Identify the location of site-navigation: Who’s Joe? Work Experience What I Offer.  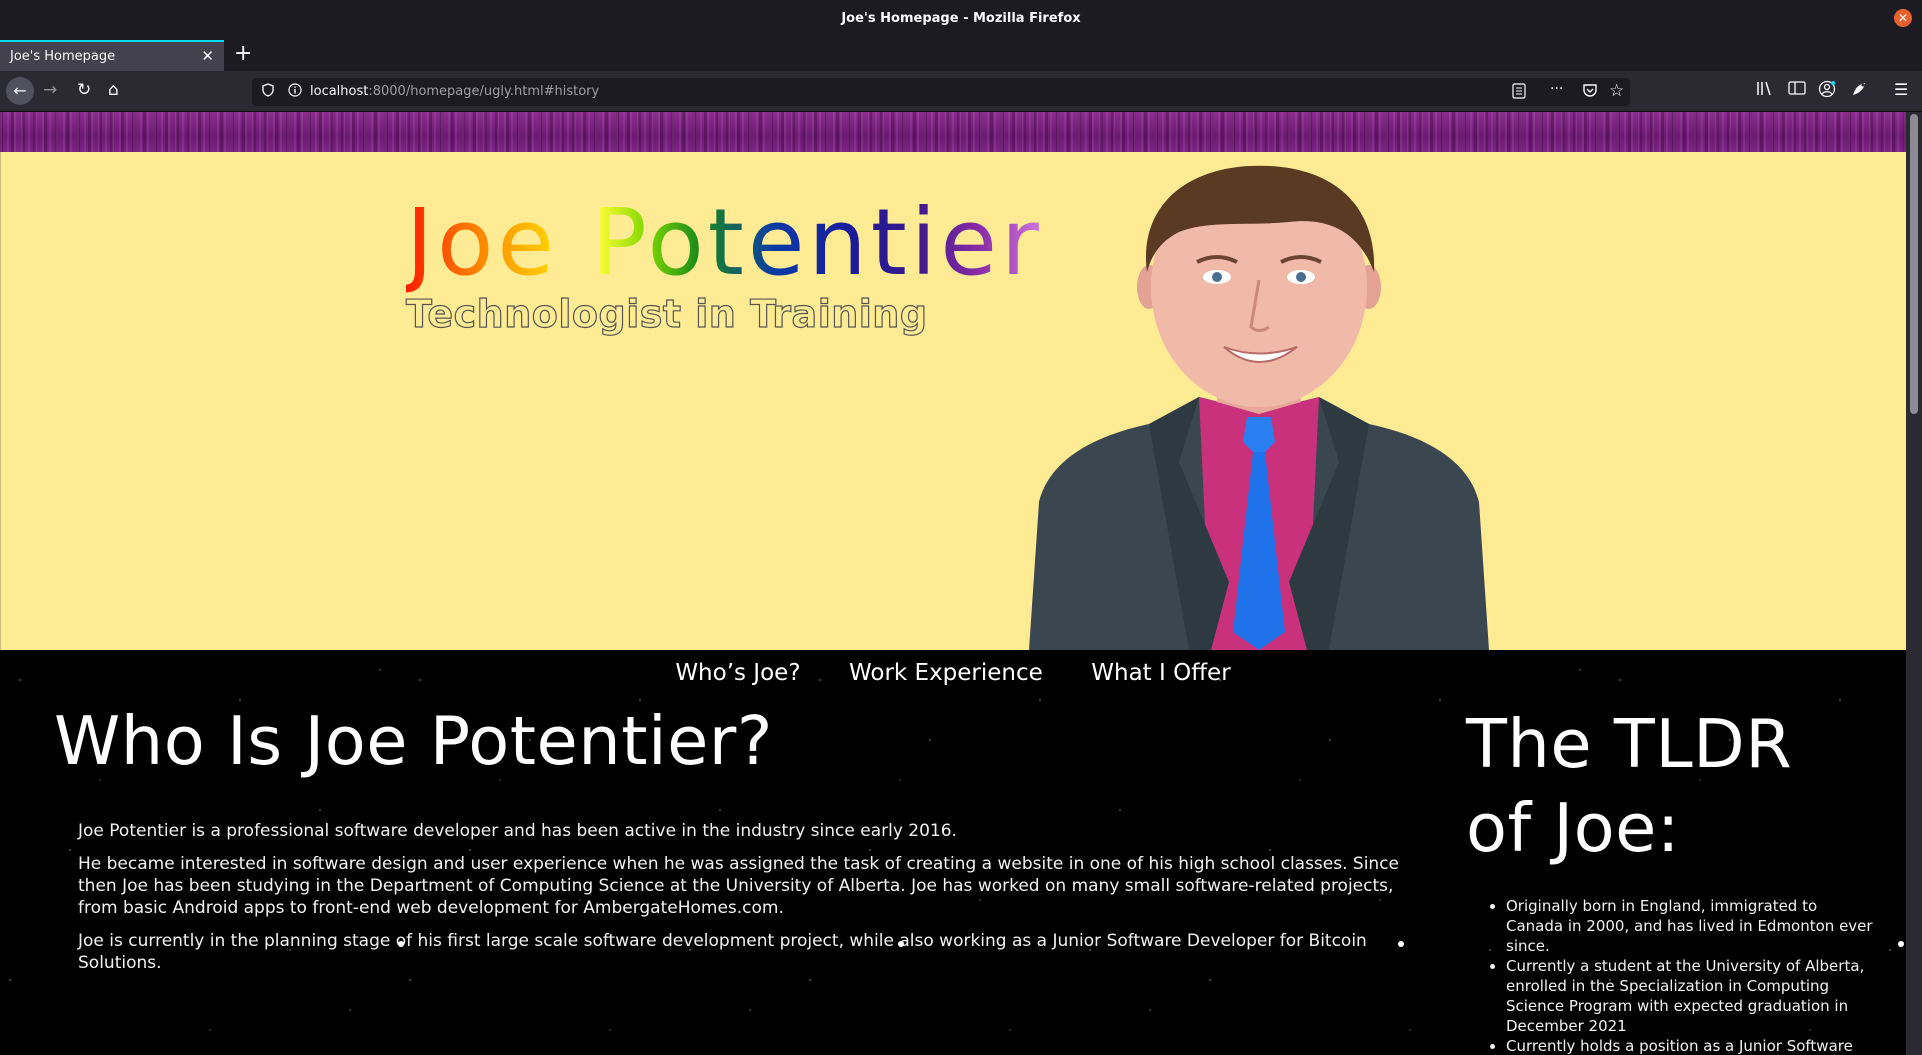
(953, 673).